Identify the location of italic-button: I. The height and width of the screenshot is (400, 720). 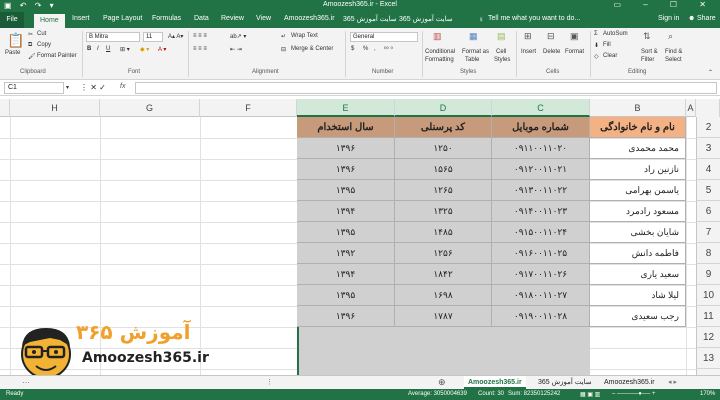
(98, 49).